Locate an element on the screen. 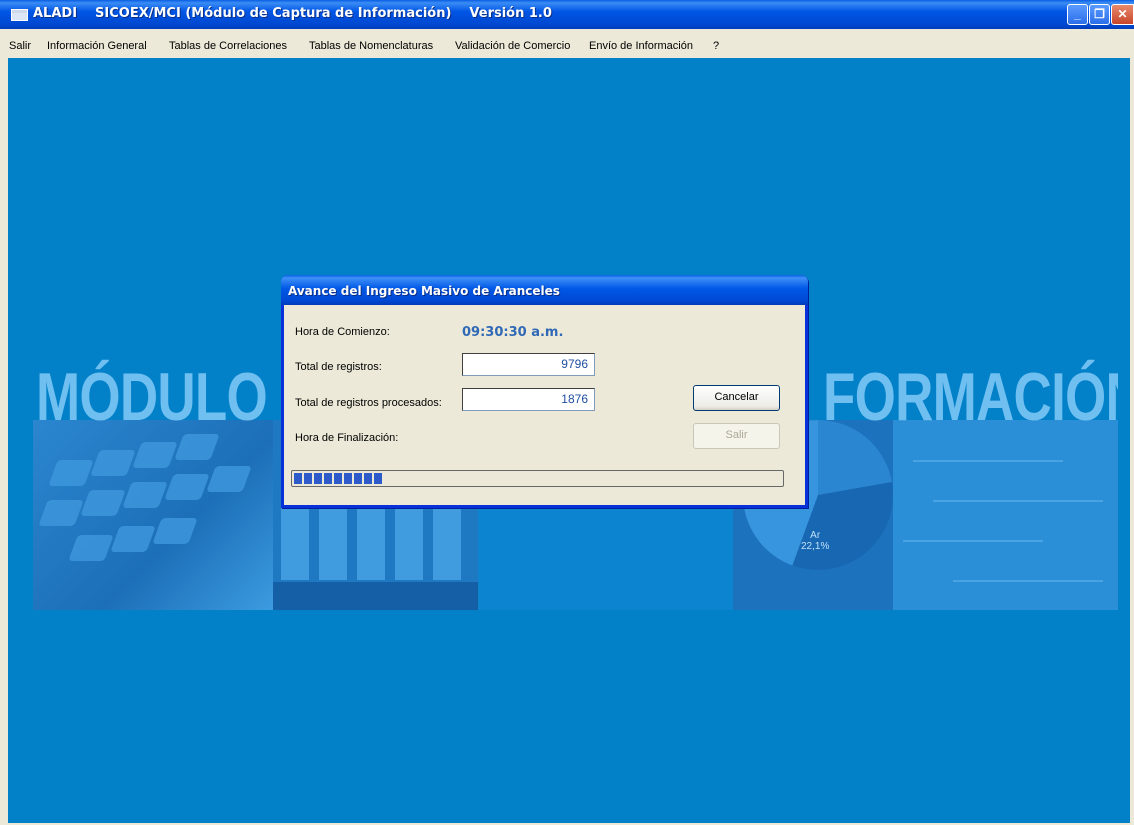 Image resolution: width=1134 pixels, height=825 pixels. banner-text-right: FORMACIÓN is located at coordinates (970, 397).